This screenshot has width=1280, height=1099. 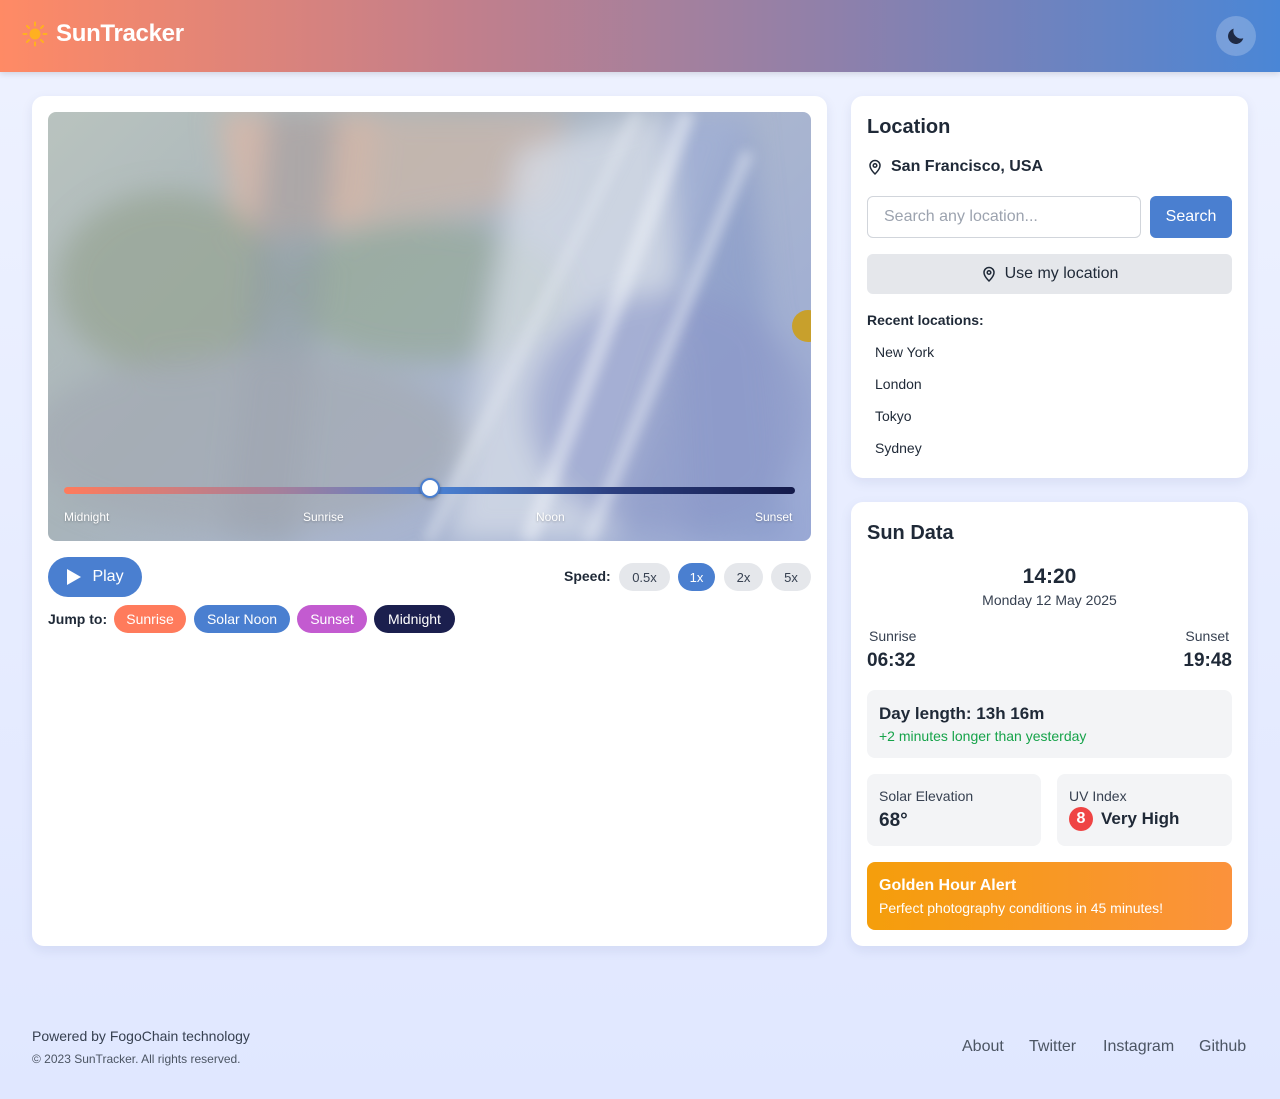 I want to click on sunset-time: 19:48, so click(x=1207, y=660).